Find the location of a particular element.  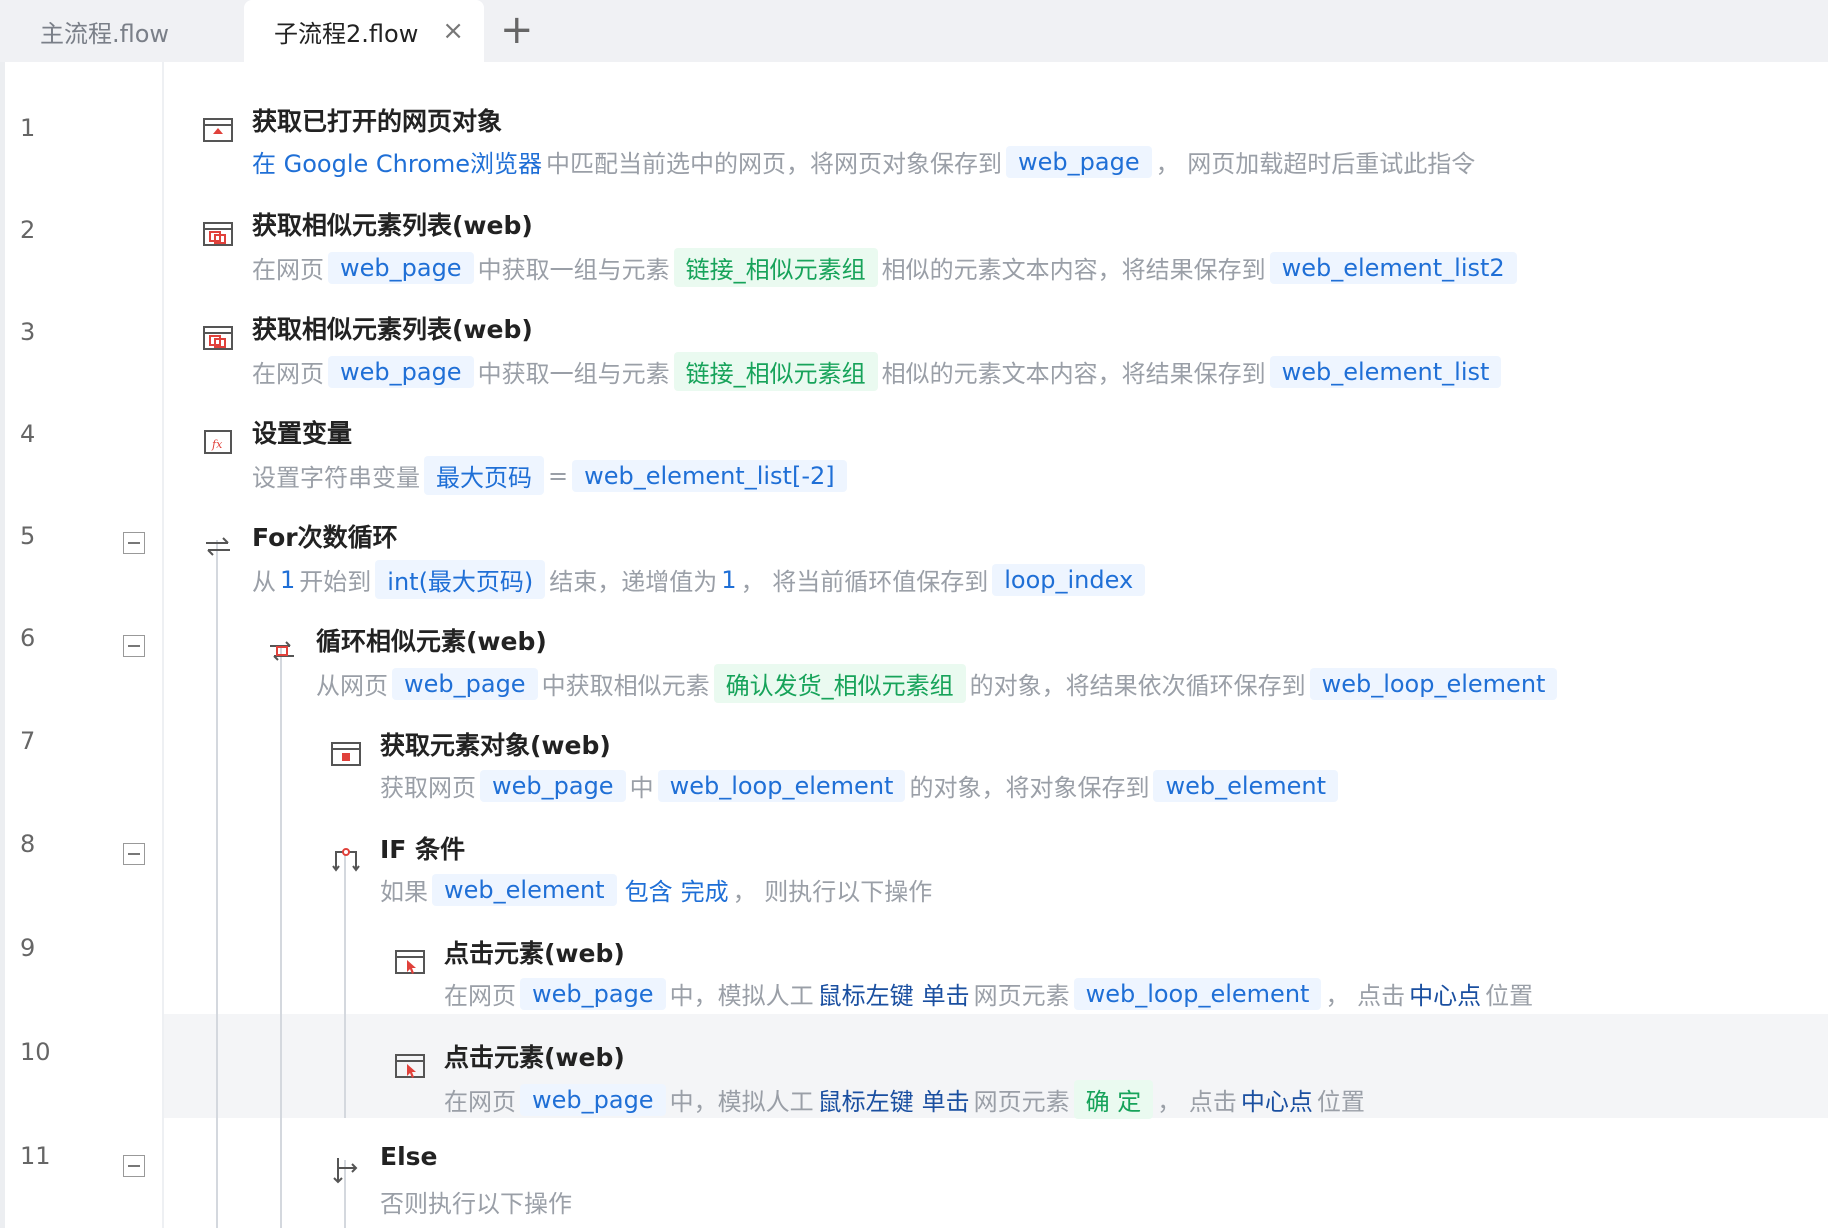

condition-value: 完成 is located at coordinates (705, 889).